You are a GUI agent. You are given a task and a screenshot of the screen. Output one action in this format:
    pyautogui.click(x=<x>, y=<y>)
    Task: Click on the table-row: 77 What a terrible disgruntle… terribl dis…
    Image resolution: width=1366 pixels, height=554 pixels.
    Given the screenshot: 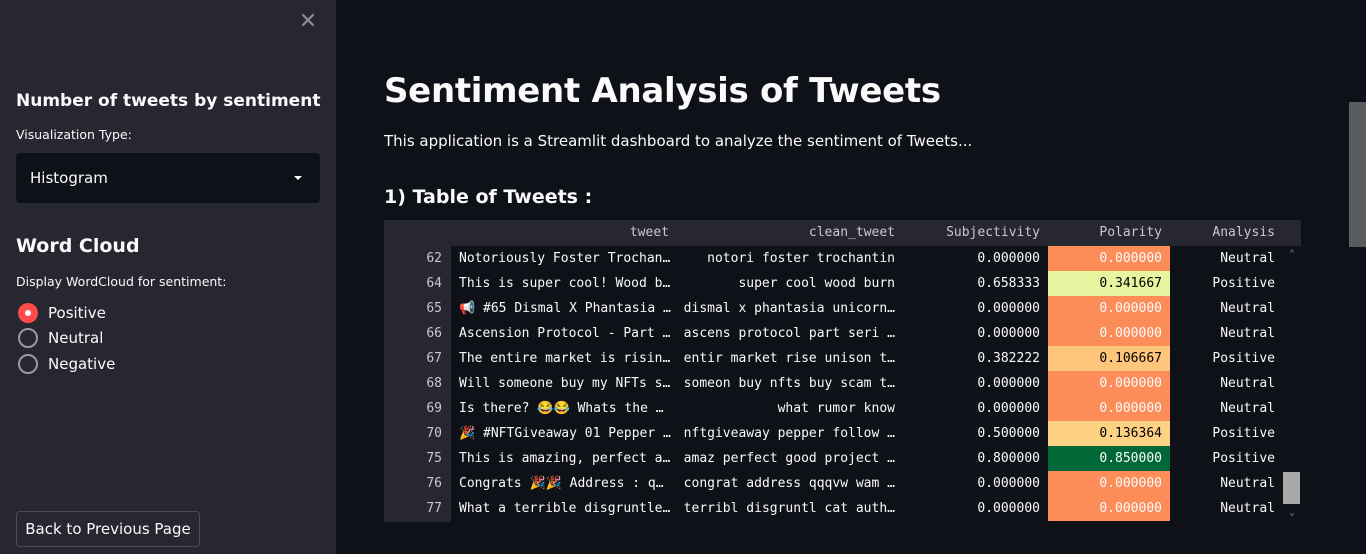 What is the action you would take?
    pyautogui.click(x=842, y=508)
    